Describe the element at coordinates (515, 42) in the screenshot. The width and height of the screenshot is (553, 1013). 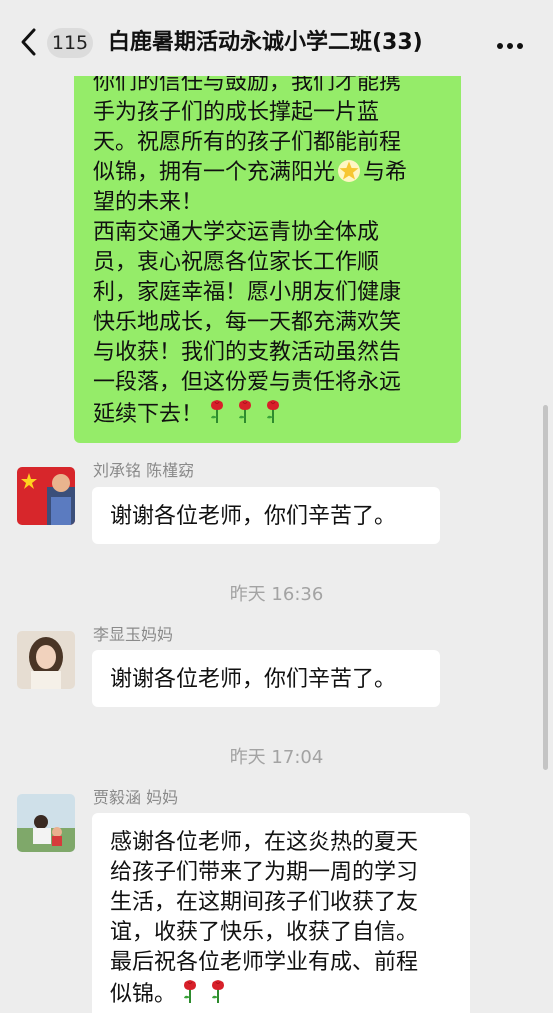
I see `more-button` at that location.